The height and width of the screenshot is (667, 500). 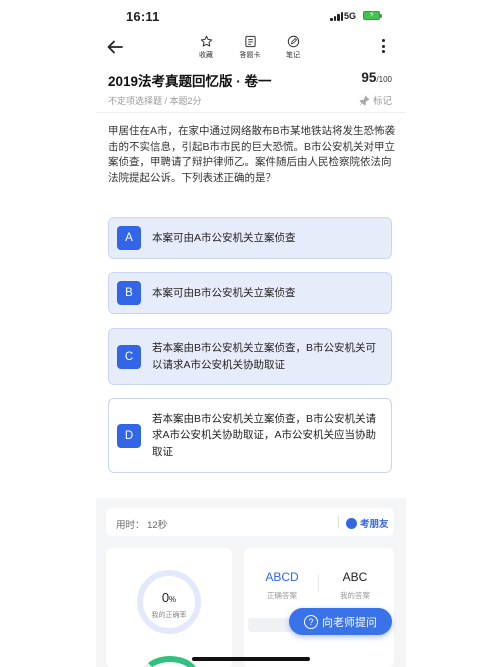 I want to click on pin-icon, so click(x=364, y=99).